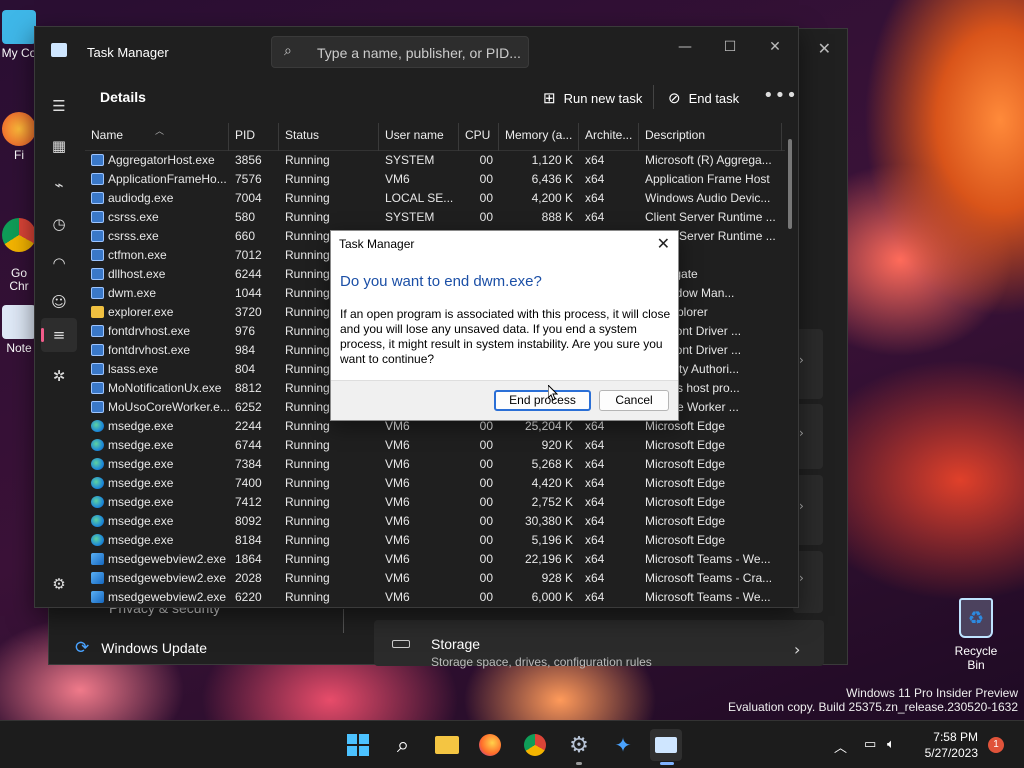 Image resolution: width=1024 pixels, height=768 pixels. Describe the element at coordinates (59, 106) in the screenshot. I see `hamburger-menu-icon: ☰` at that location.